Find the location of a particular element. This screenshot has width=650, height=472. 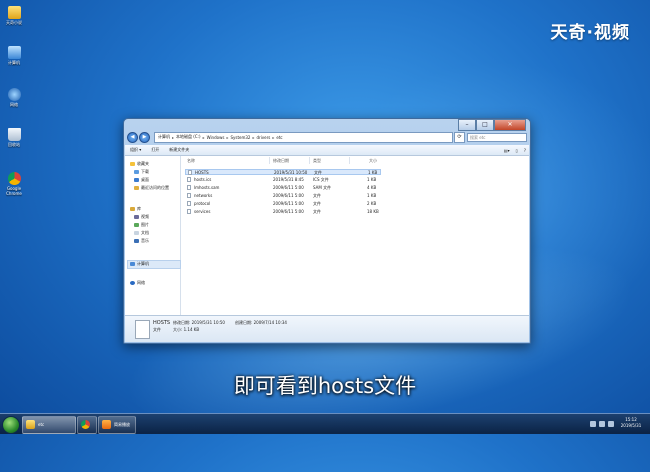

desktop-icon-label: 天奇小说 is located at coordinates (14, 22).